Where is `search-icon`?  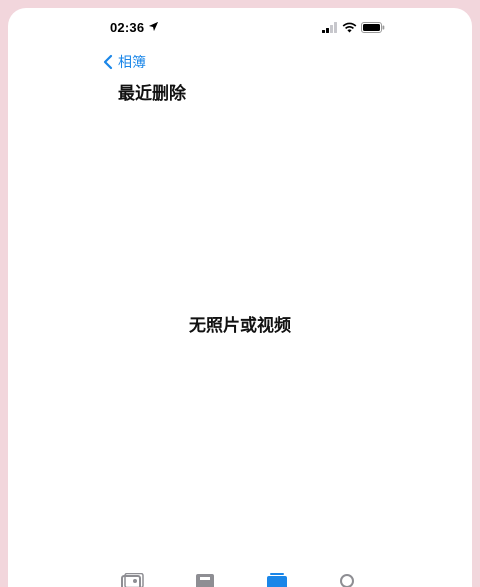
search-icon is located at coordinates (348, 580).